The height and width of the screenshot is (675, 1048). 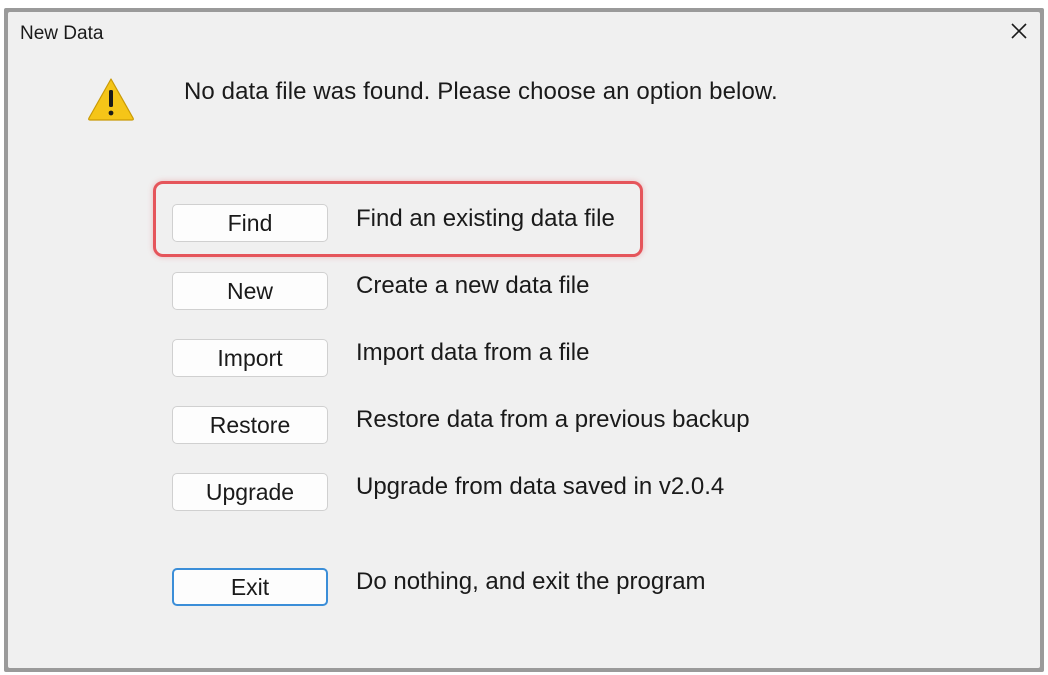 I want to click on new-button: New, so click(x=250, y=291).